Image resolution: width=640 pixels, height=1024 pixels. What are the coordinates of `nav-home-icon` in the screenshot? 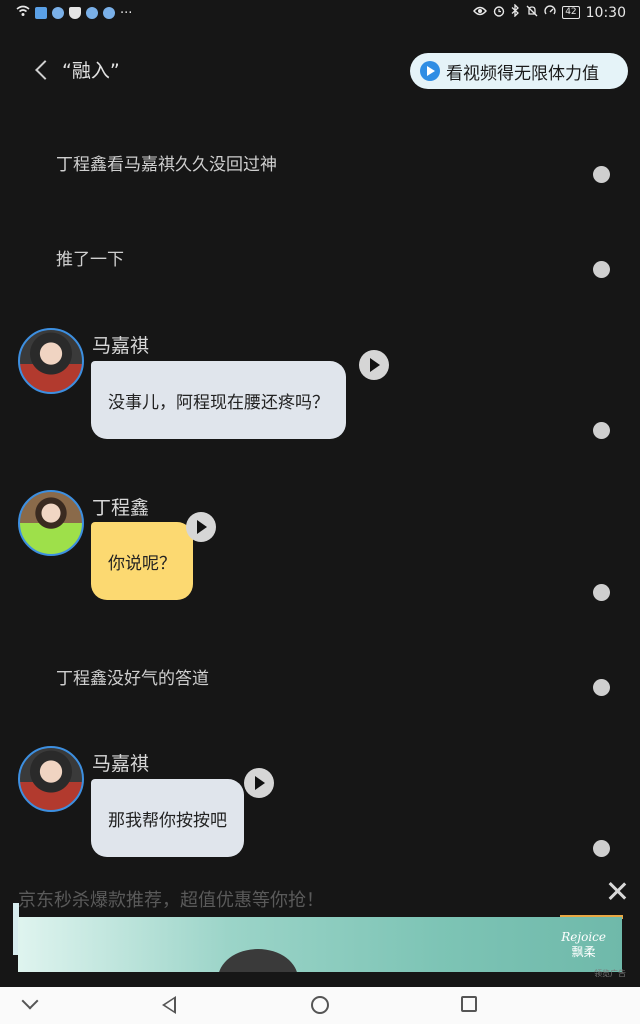 It's located at (320, 1005).